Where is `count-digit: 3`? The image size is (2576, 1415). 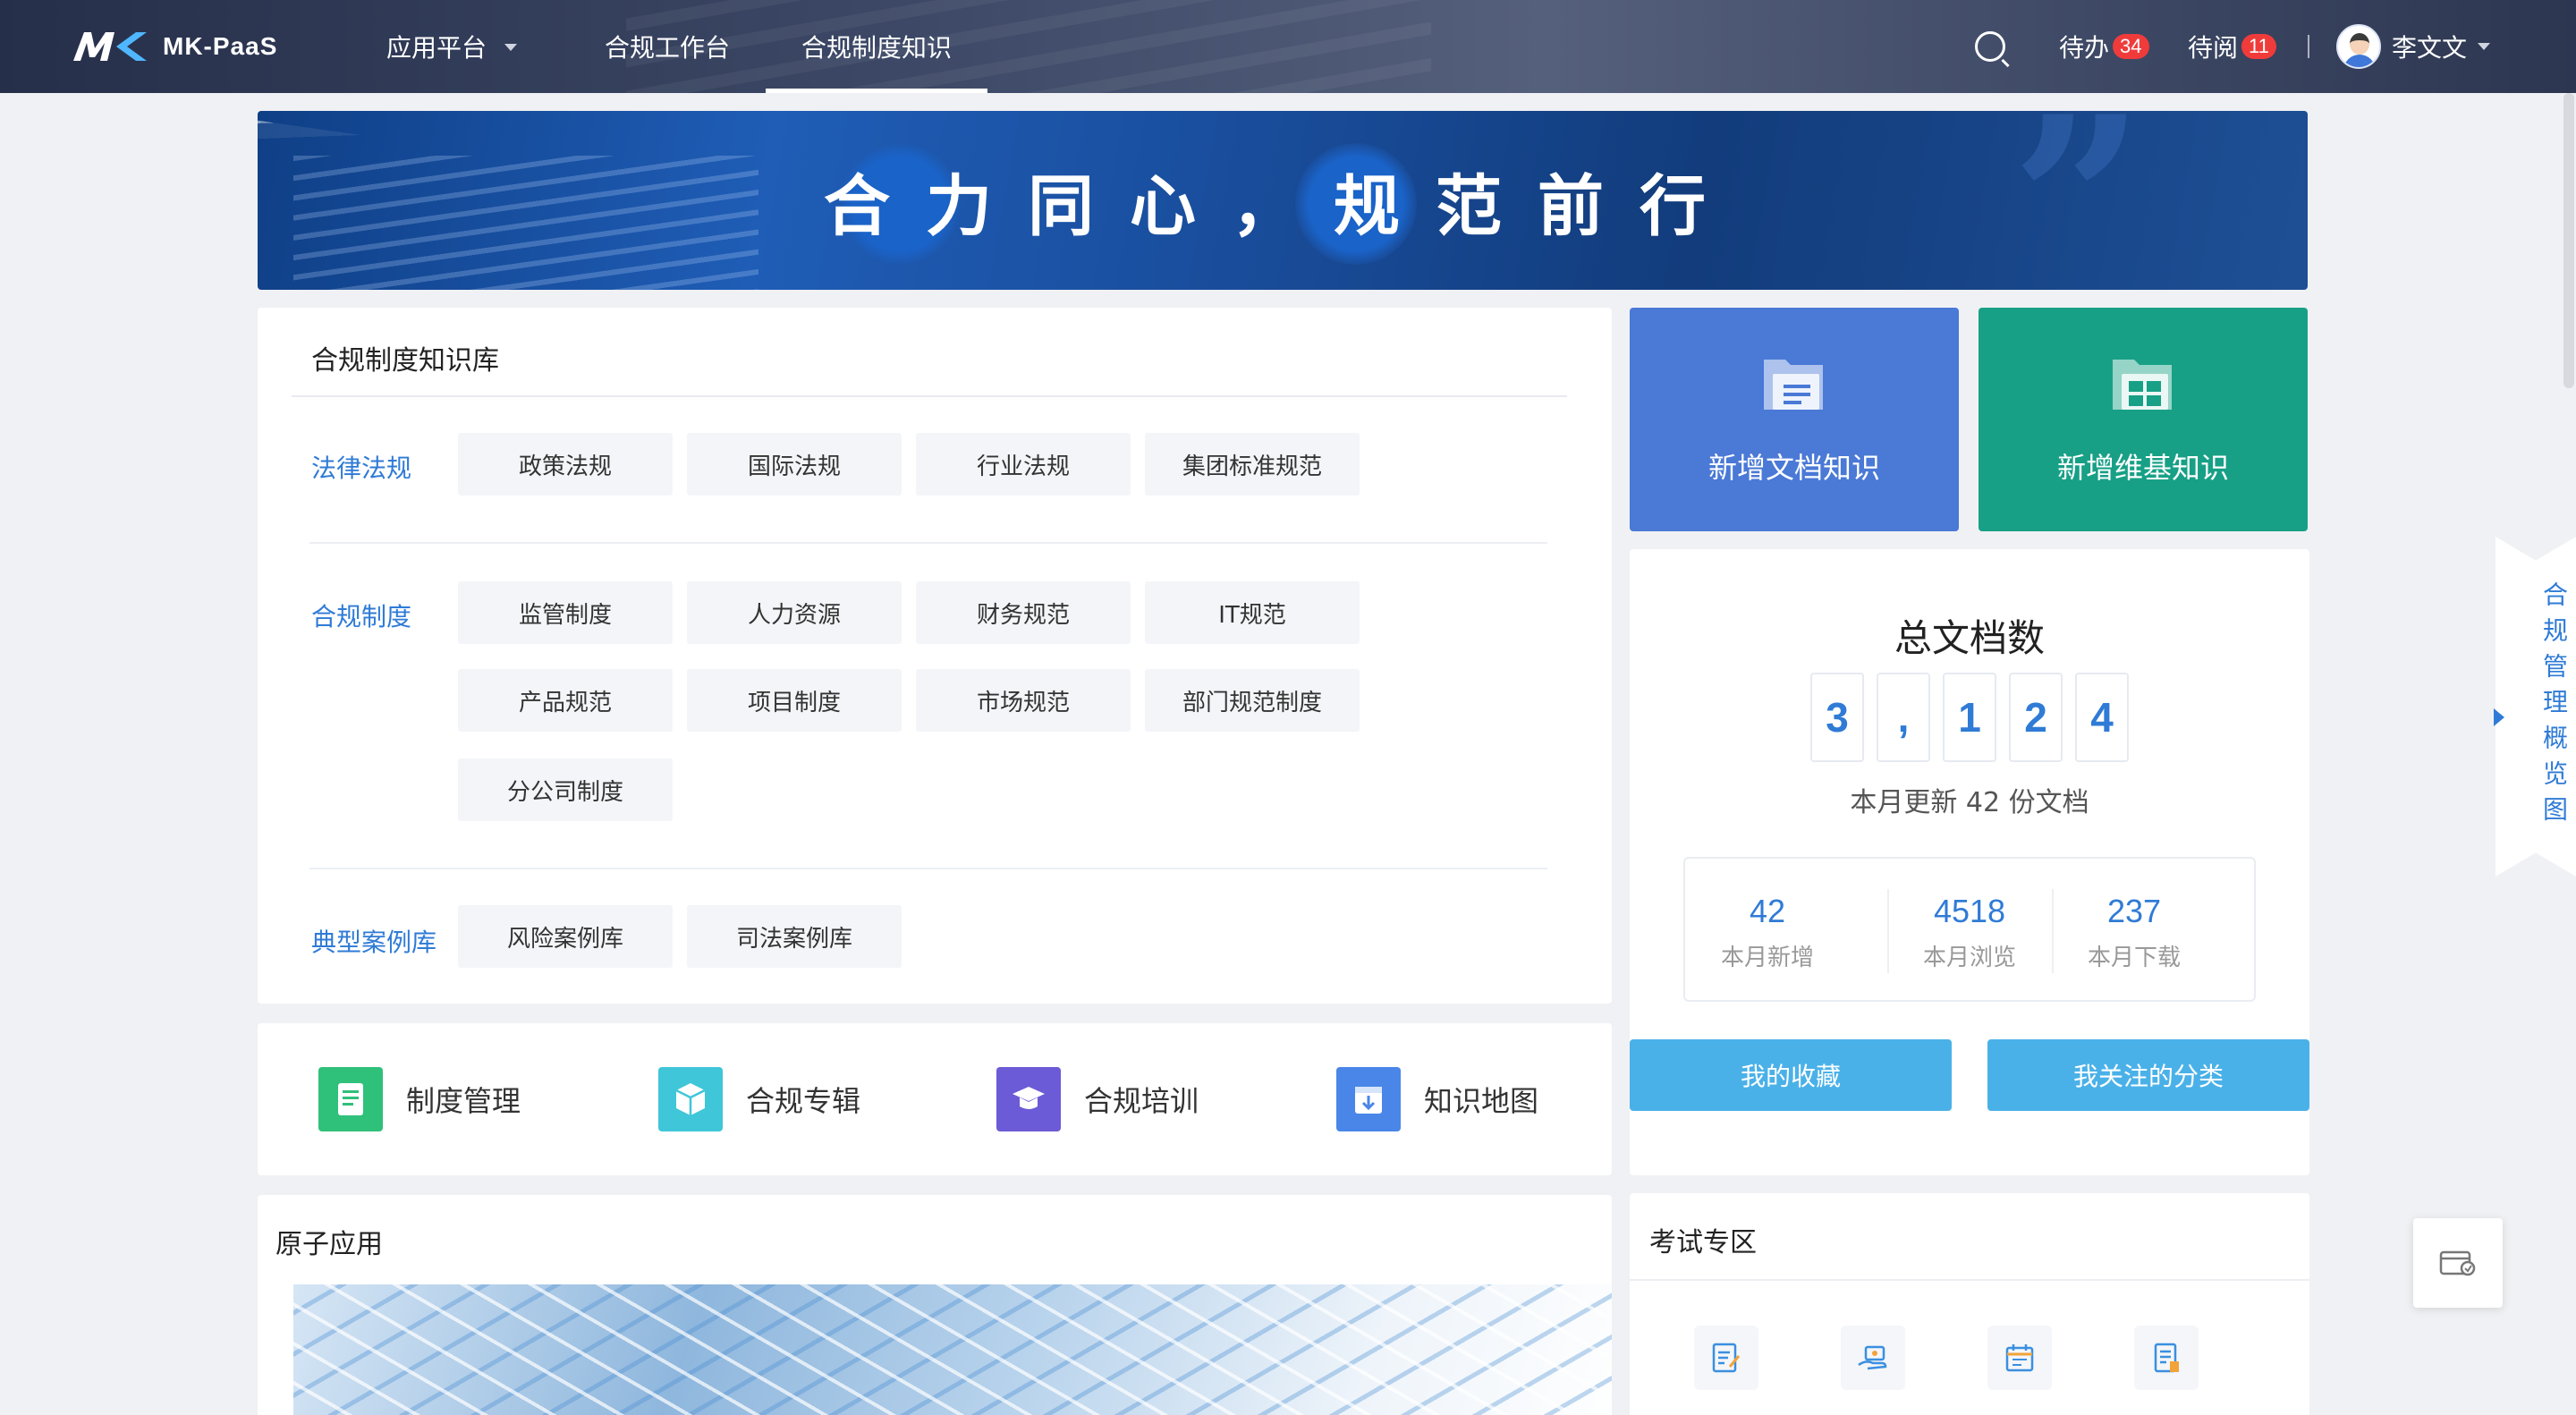 count-digit: 3 is located at coordinates (1837, 718).